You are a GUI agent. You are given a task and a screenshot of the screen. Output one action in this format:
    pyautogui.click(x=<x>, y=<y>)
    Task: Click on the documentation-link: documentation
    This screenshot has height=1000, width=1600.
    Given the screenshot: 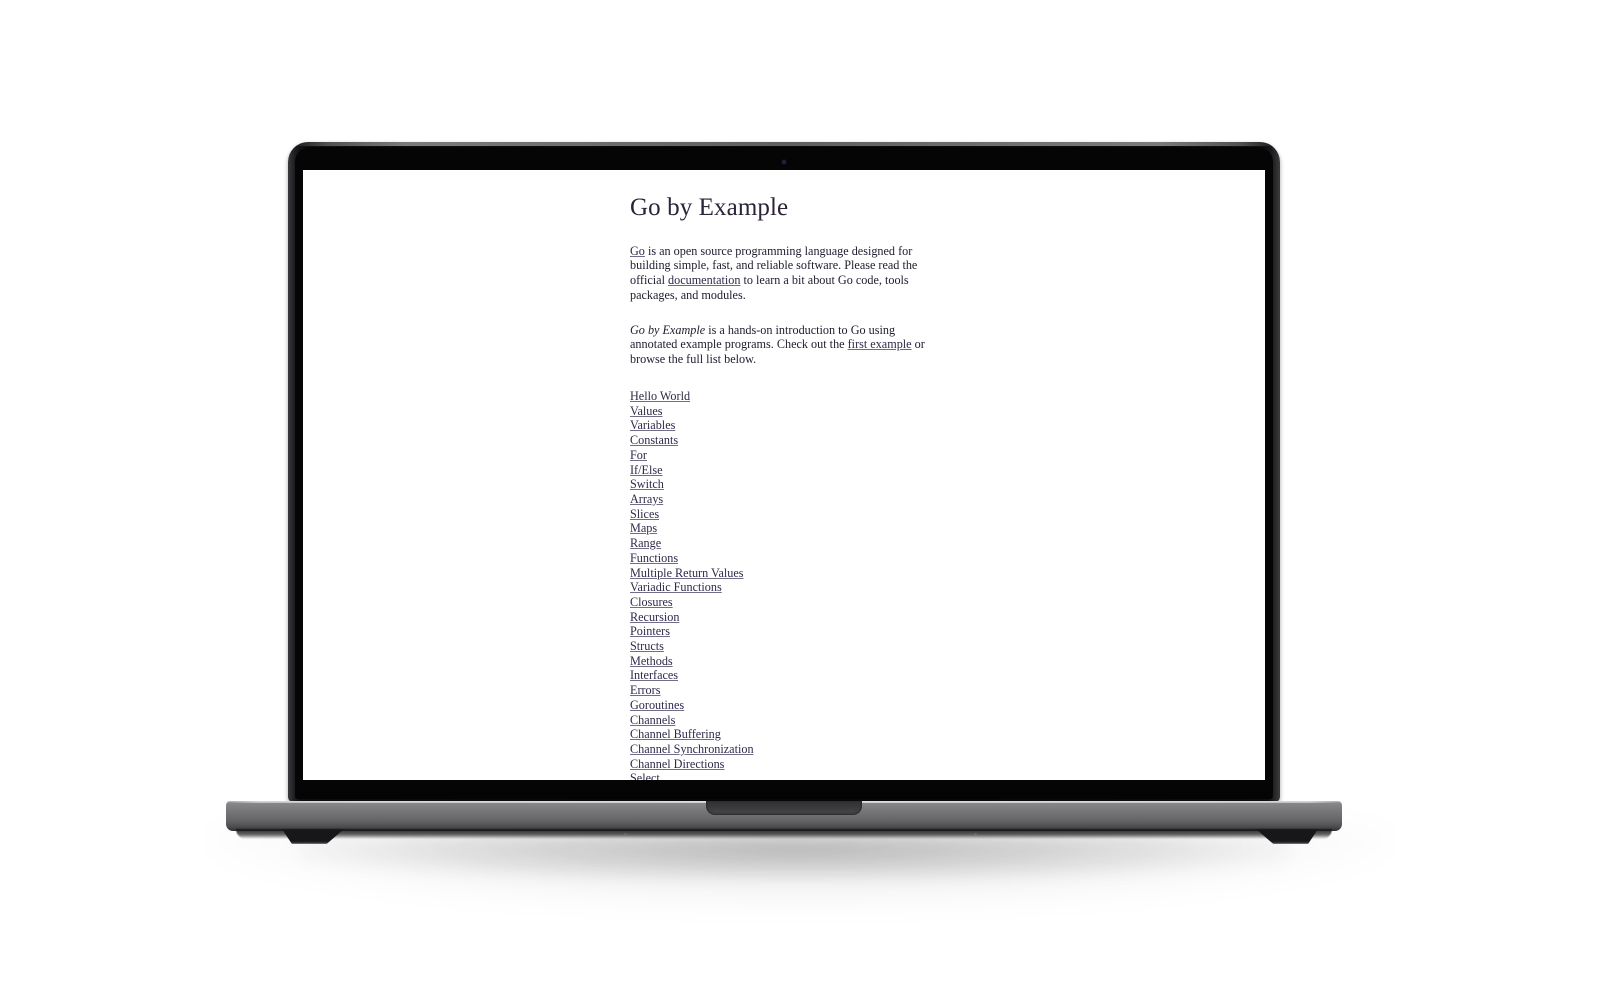 What is the action you would take?
    pyautogui.click(x=704, y=280)
    